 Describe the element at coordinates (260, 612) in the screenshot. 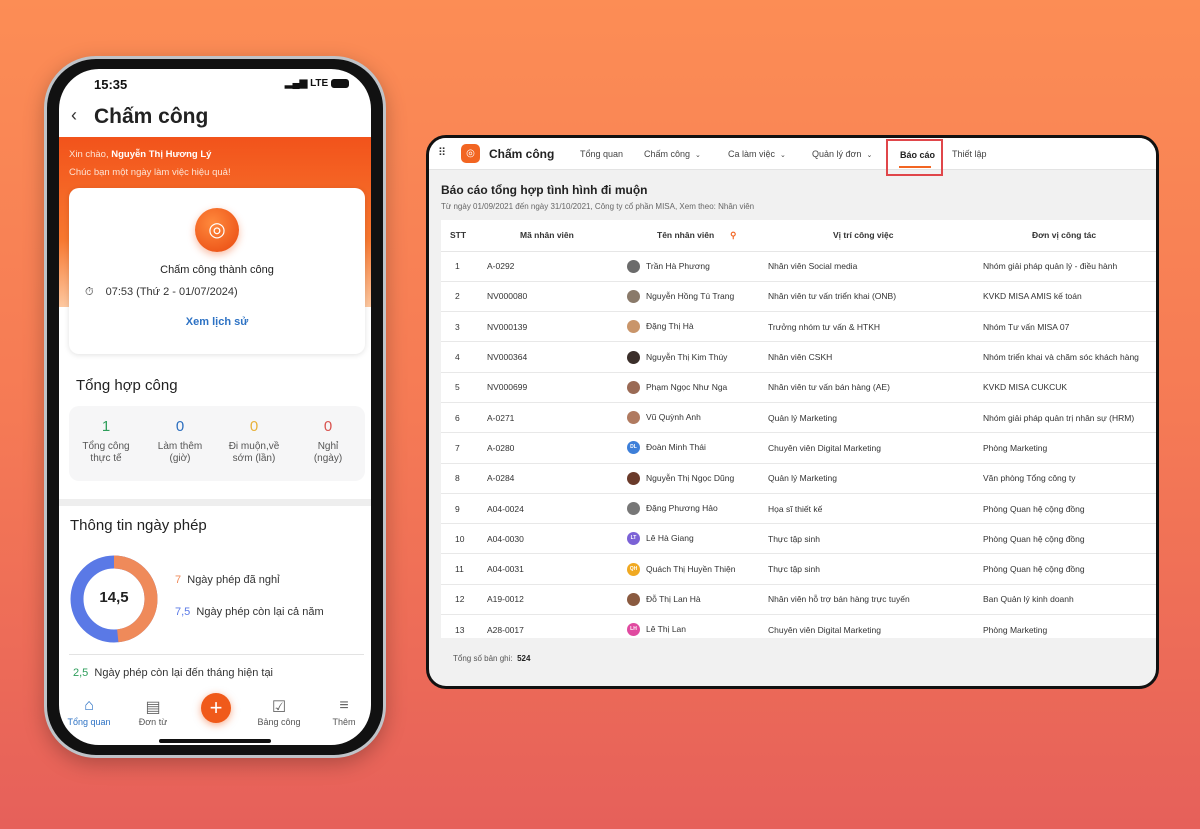

I see `remaining-year-label: Ngày phép còn lại cả năm` at that location.